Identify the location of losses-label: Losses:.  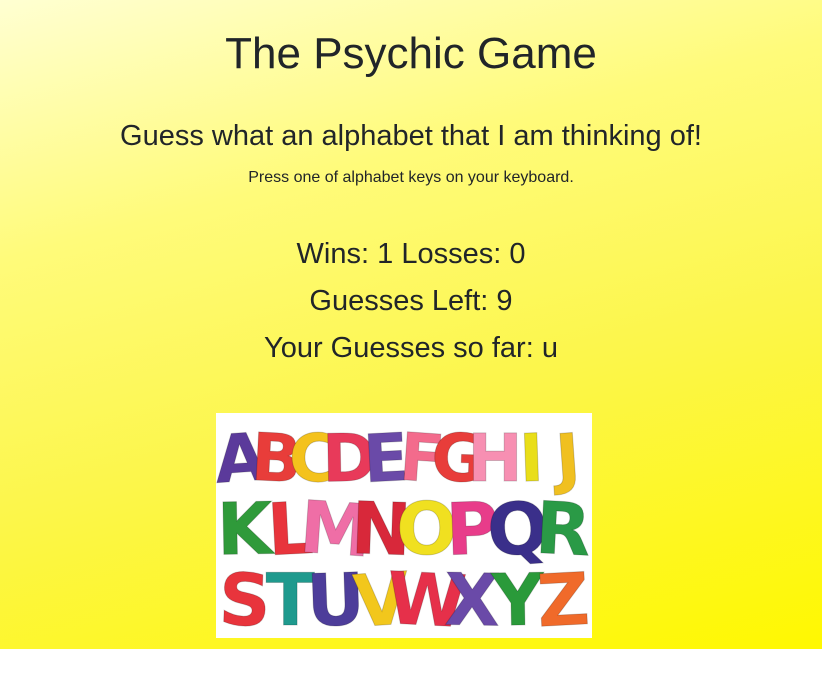
(455, 254).